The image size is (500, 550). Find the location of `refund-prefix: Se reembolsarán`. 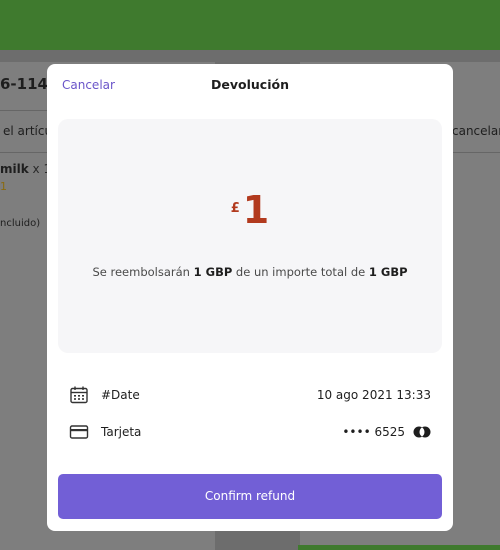

refund-prefix: Se reembolsarán is located at coordinates (141, 272).